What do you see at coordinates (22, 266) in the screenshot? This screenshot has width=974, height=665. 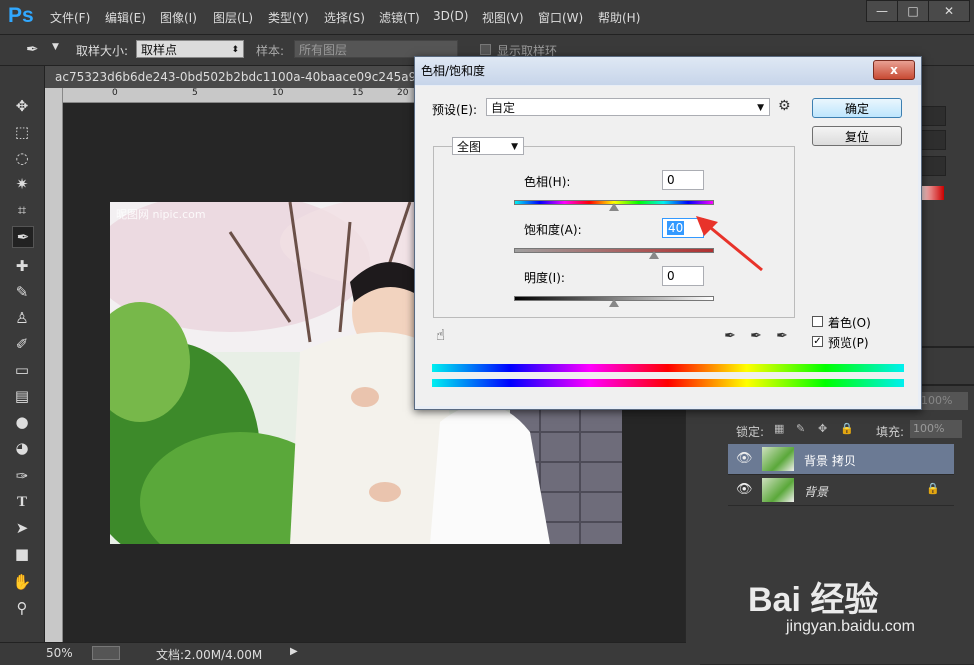 I see `healing-brush-tool-icon: ✚` at bounding box center [22, 266].